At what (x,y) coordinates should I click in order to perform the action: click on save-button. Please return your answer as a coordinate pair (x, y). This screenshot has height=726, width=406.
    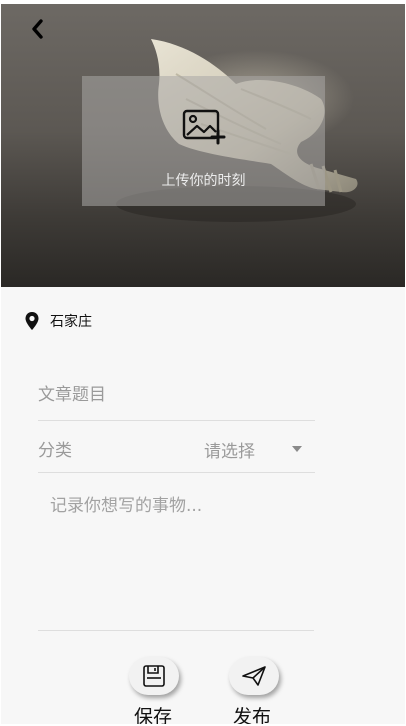
    Looking at the image, I should click on (154, 676).